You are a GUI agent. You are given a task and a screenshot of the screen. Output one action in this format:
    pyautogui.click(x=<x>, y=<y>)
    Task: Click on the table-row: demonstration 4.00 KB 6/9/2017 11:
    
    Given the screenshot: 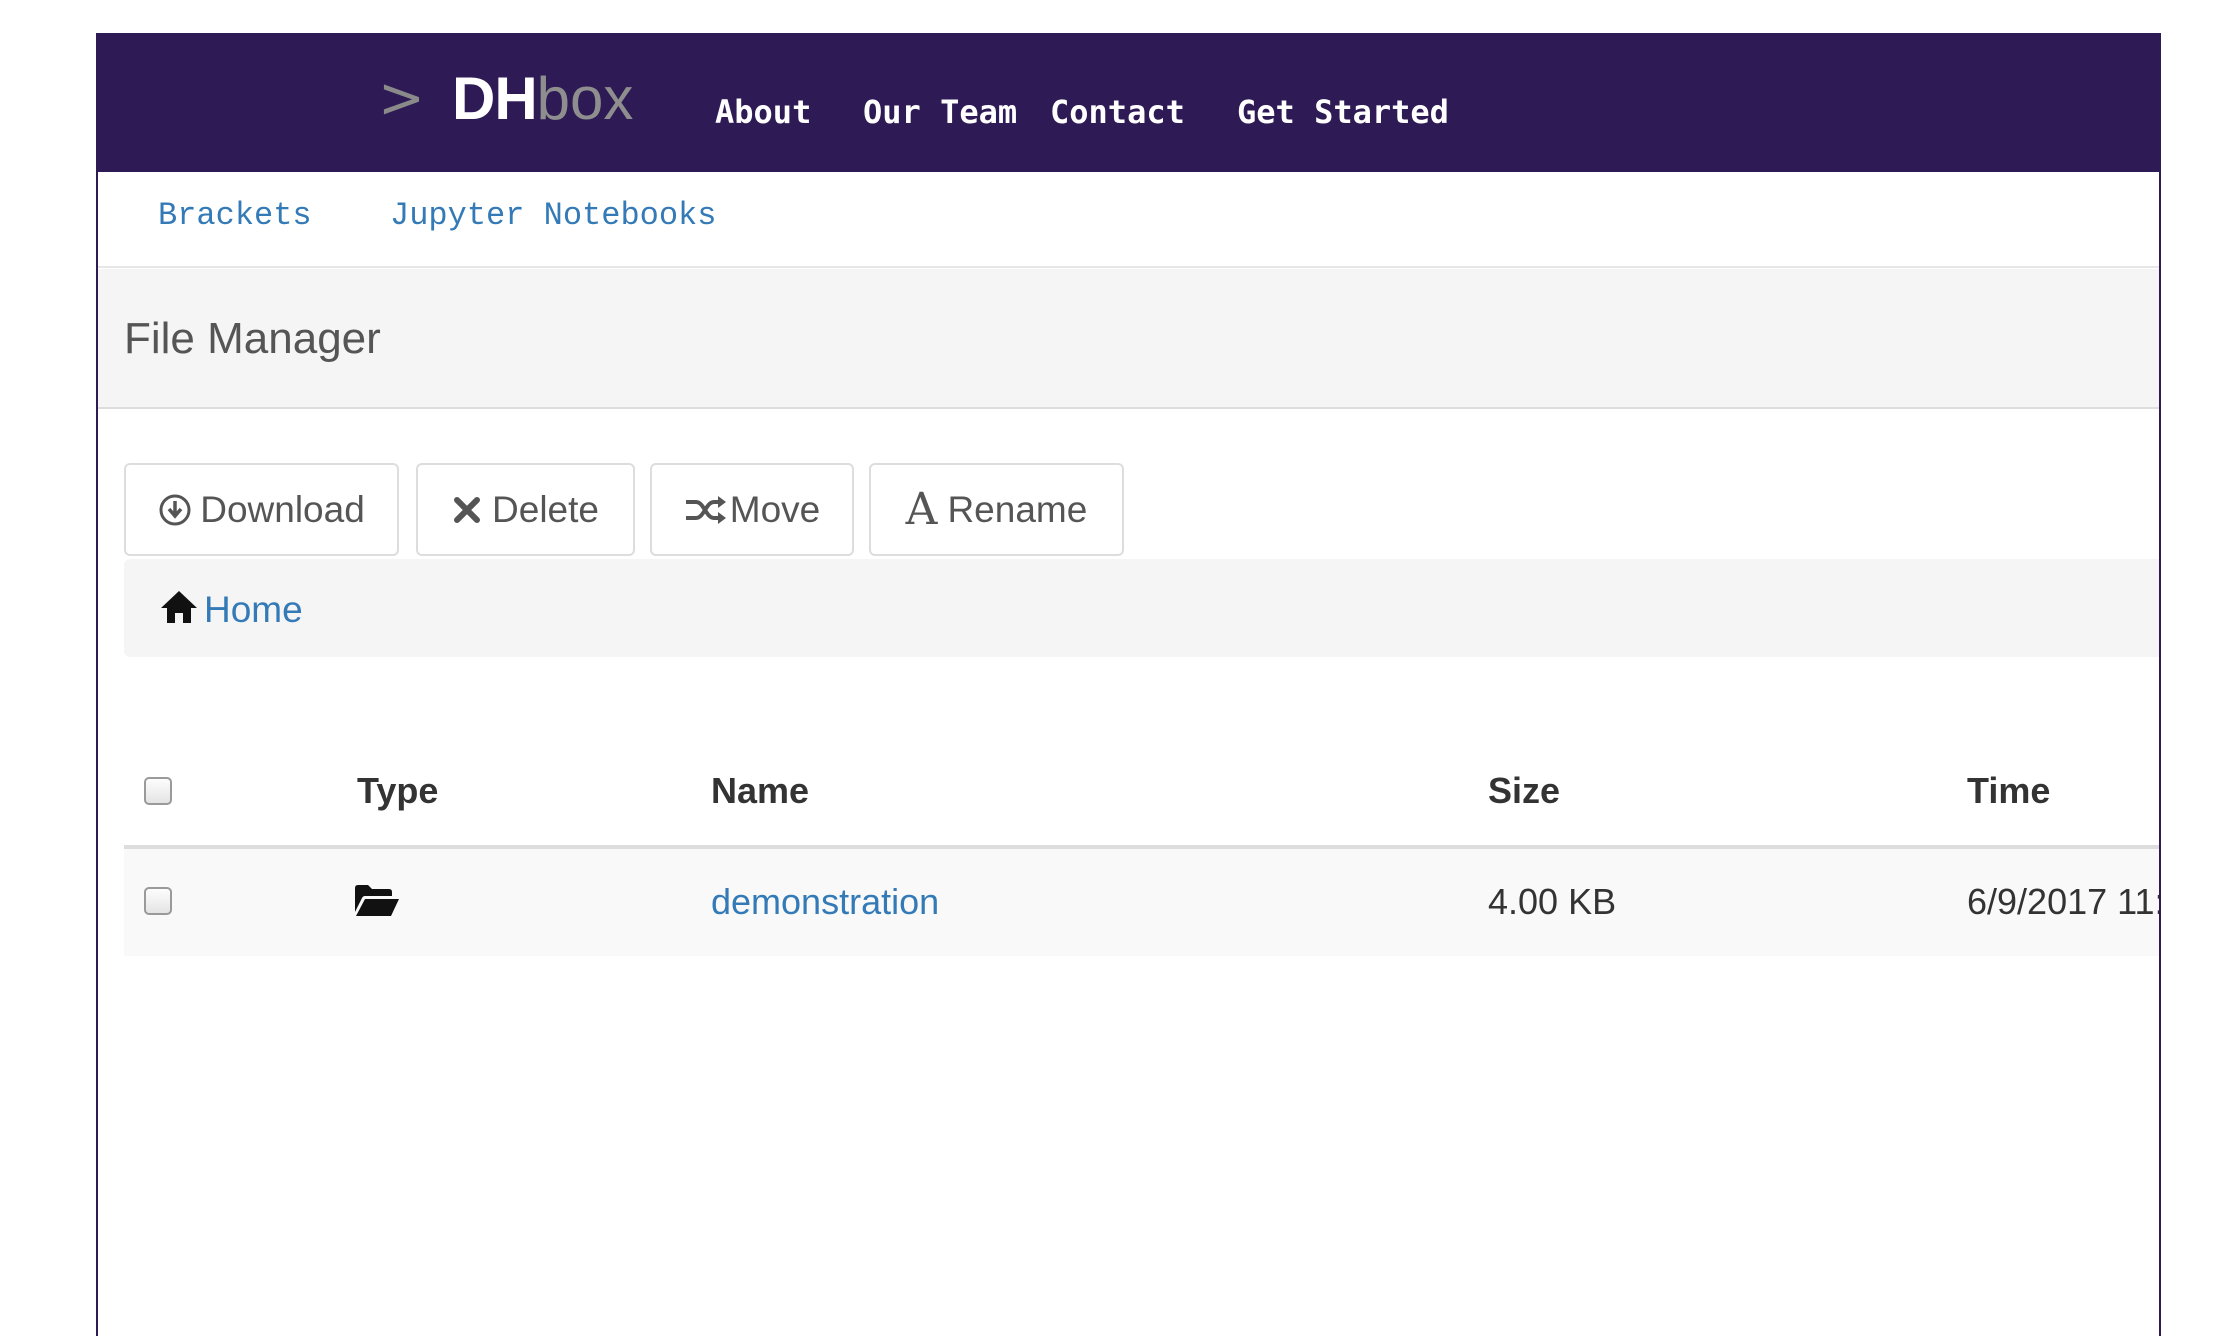 What is the action you would take?
    pyautogui.click(x=1142, y=902)
    